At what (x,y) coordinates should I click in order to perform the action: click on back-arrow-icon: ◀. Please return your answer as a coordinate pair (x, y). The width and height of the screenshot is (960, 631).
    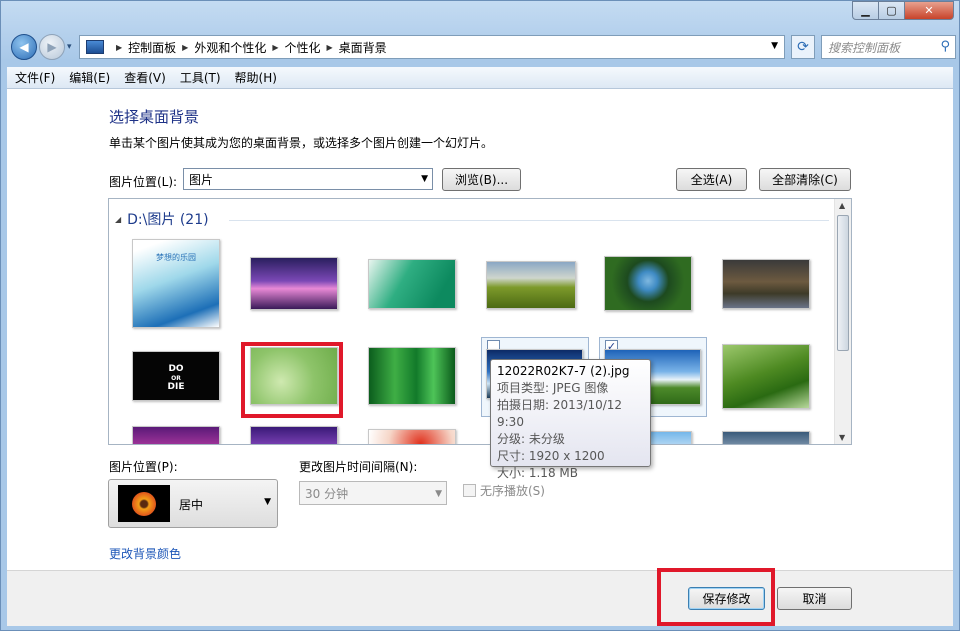
    Looking at the image, I should click on (24, 47).